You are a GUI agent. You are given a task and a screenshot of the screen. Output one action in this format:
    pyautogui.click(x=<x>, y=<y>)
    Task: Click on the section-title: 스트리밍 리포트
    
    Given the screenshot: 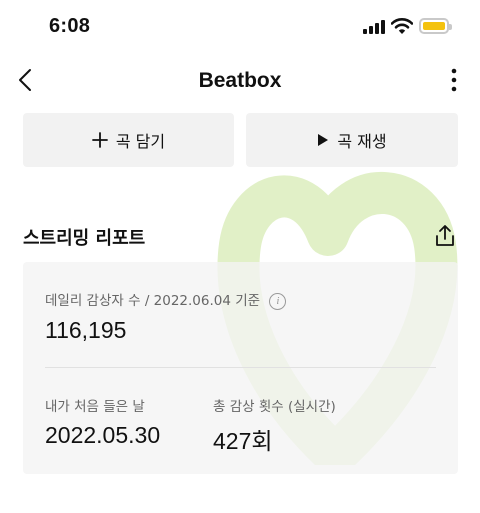 What is the action you would take?
    pyautogui.click(x=84, y=238)
    